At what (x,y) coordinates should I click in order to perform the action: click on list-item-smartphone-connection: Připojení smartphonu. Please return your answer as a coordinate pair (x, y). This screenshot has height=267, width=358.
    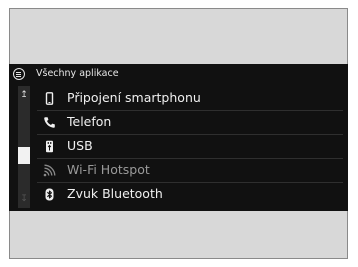
    Looking at the image, I should click on (190, 99).